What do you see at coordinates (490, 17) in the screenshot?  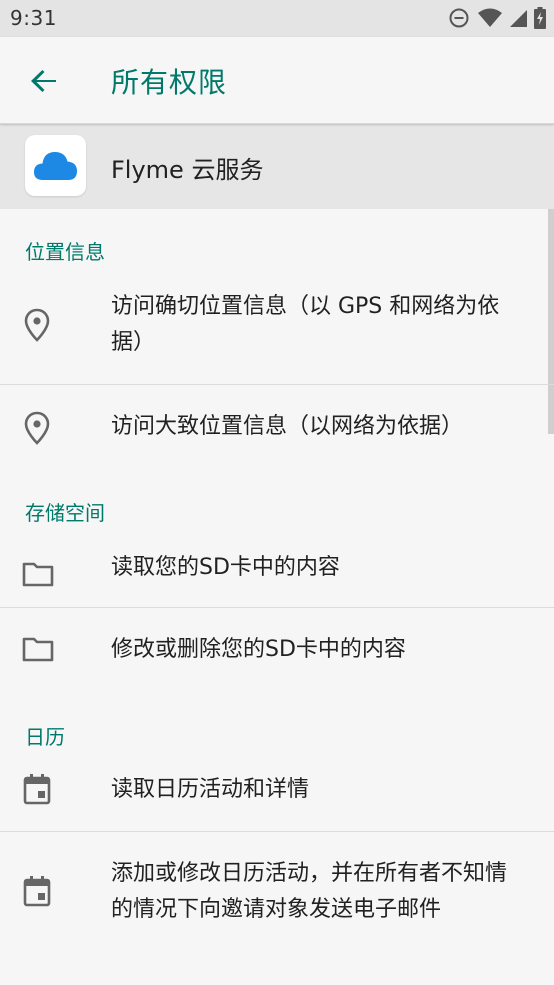 I see `wifi-icon` at bounding box center [490, 17].